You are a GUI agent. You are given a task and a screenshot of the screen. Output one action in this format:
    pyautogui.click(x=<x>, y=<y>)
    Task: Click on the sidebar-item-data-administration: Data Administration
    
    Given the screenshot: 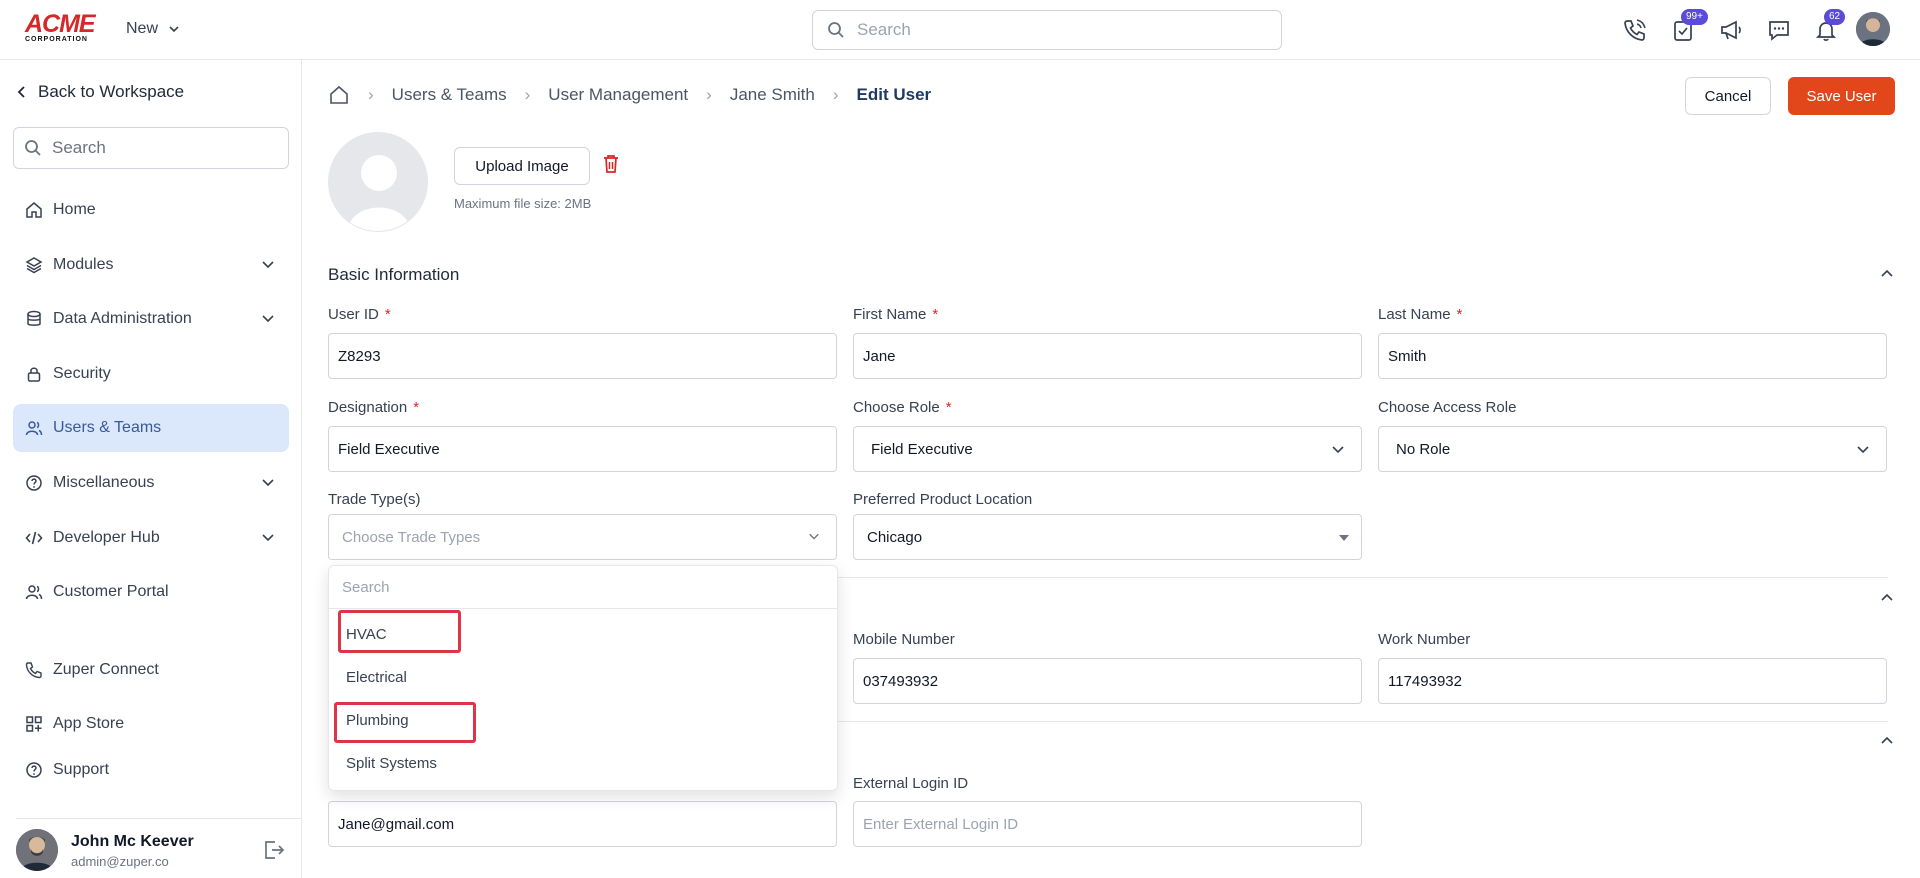 What is the action you would take?
    pyautogui.click(x=151, y=319)
    